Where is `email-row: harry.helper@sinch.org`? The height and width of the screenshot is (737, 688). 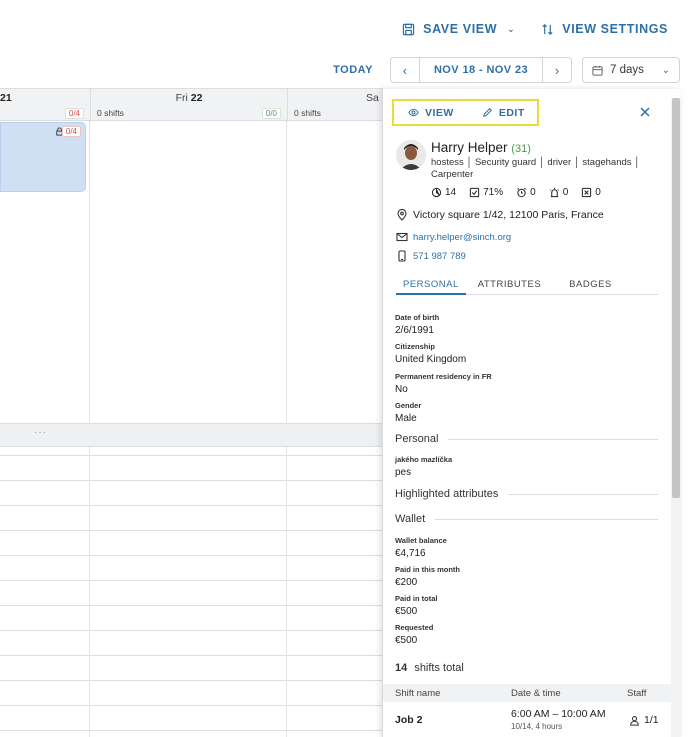 email-row: harry.helper@sinch.org is located at coordinates (453, 237).